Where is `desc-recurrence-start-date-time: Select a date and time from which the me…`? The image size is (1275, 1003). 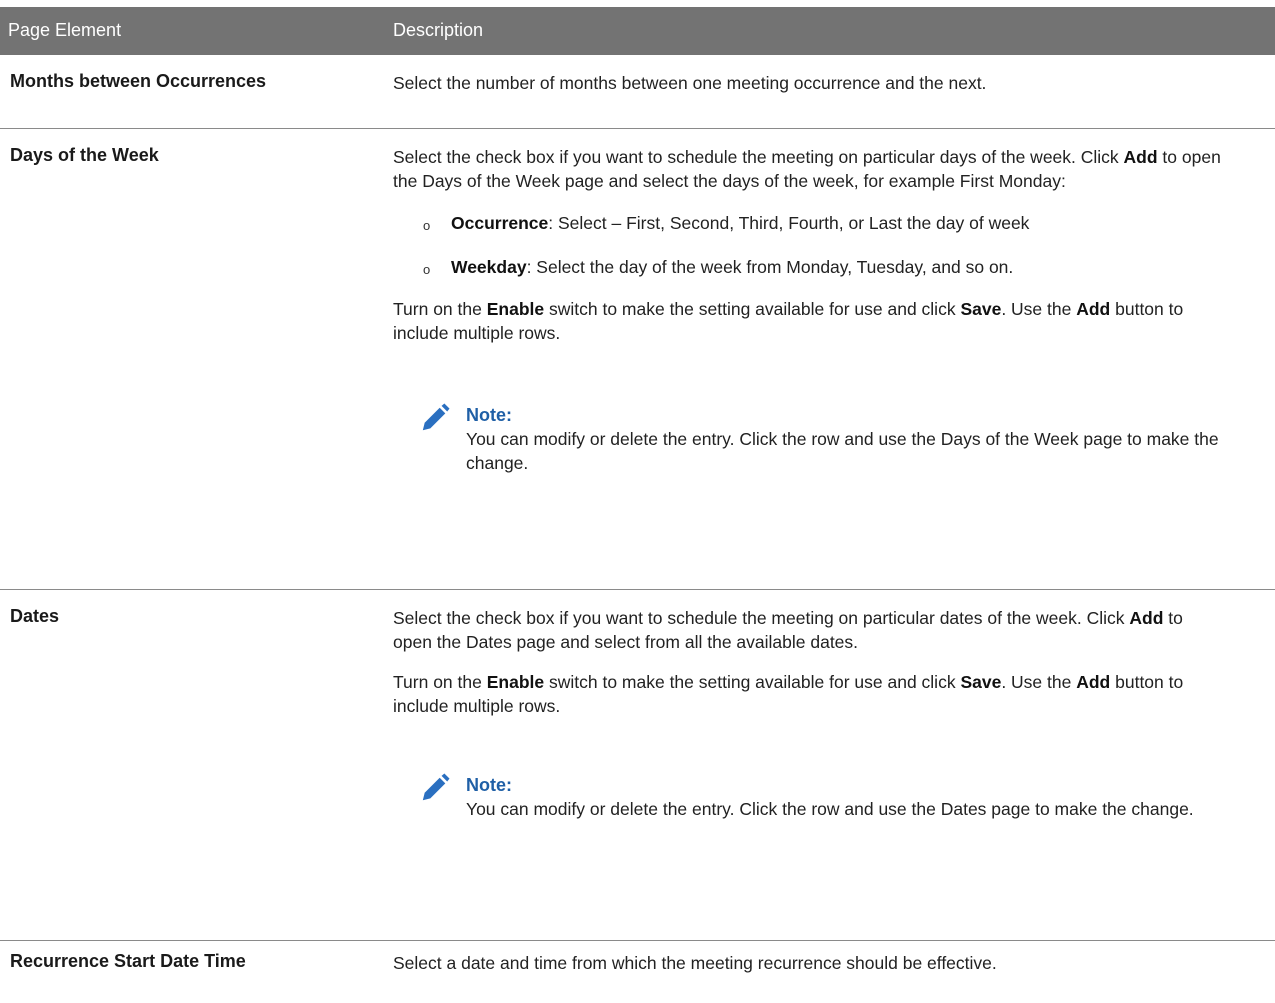 desc-recurrence-start-date-time: Select a date and time from which the me… is located at coordinates (695, 963).